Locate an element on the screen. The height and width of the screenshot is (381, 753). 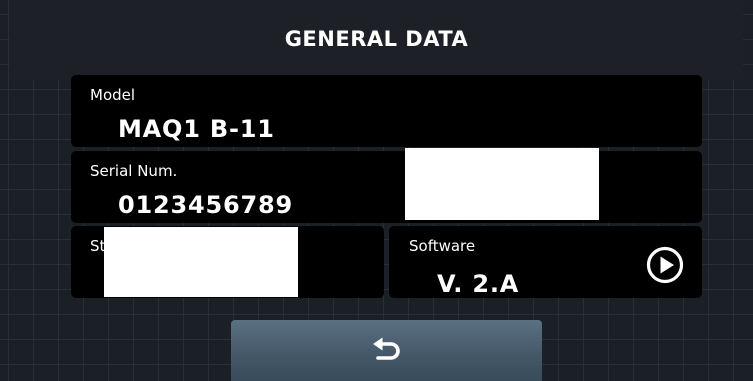
page-title: GENERAL DATA is located at coordinates (376, 39).